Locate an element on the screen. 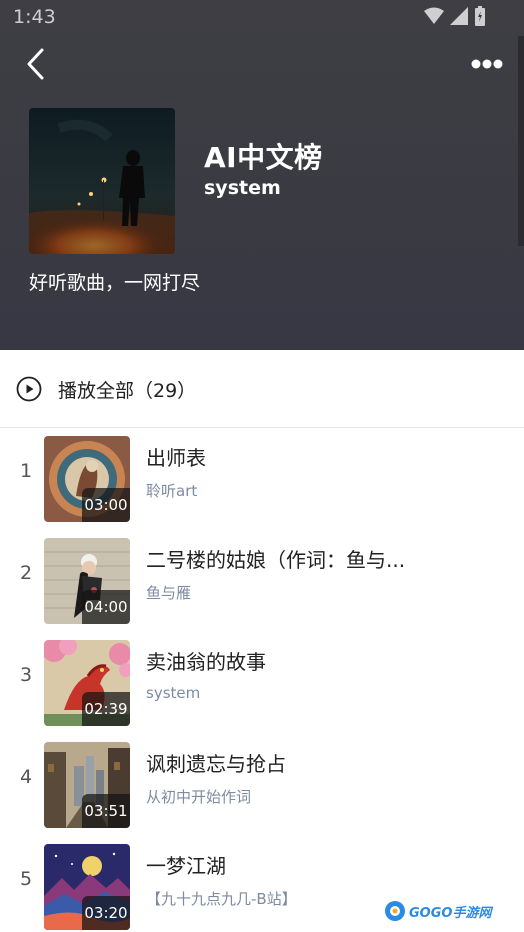 The width and height of the screenshot is (524, 932). song-artist: 鱼与雁 is located at coordinates (169, 593).